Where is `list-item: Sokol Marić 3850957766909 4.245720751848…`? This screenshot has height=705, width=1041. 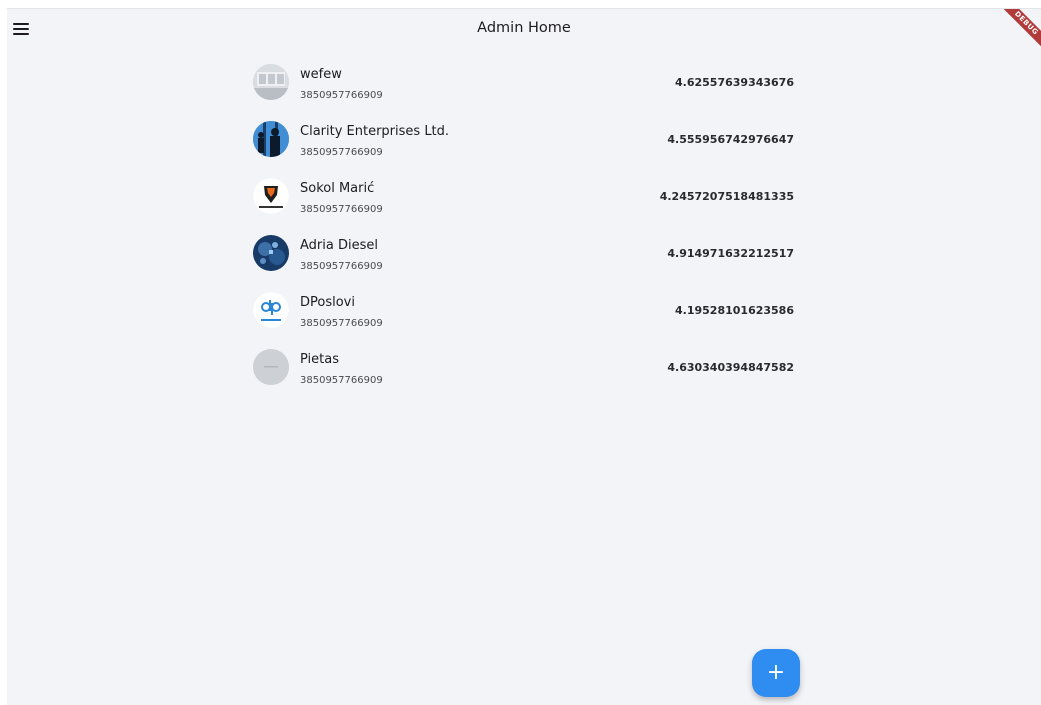 list-item: Sokol Marić 3850957766909 4.245720751848… is located at coordinates (527, 200).